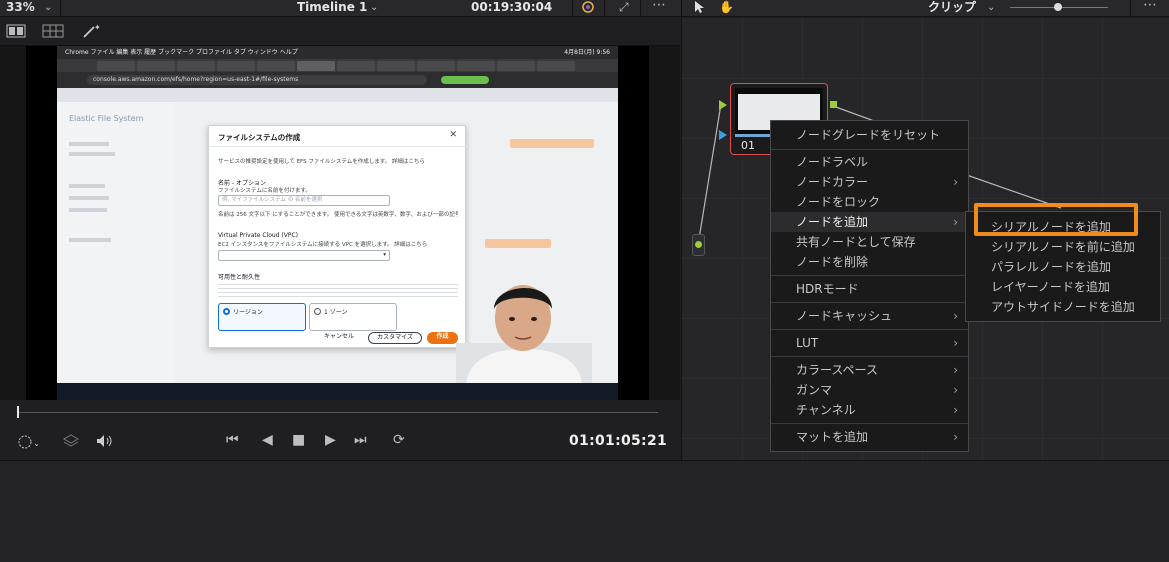 The image size is (1169, 562). What do you see at coordinates (869, 410) in the screenshot?
I see `menu-item-channel: チャンネル ›` at bounding box center [869, 410].